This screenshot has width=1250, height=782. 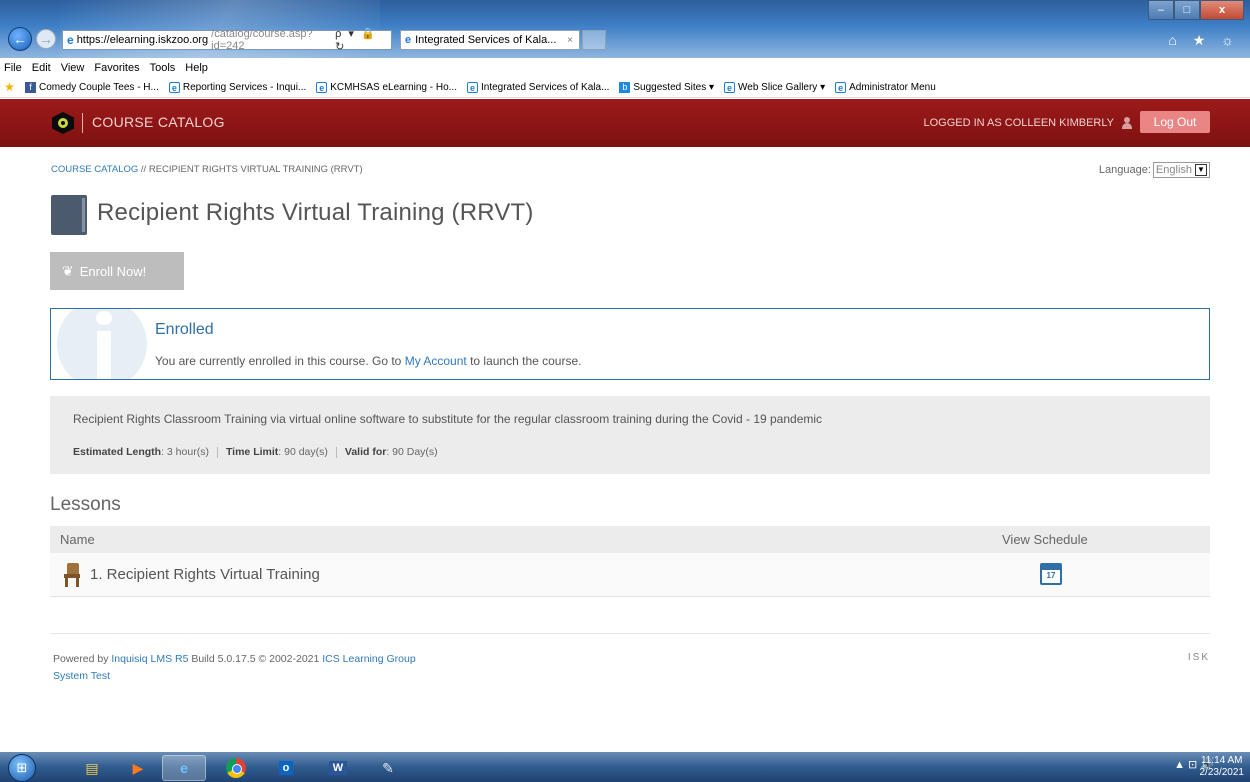 I want to click on breadcrumb-current: RECIPIENT RIGHTS VIRTUAL TRAINING (RRVT), so click(x=255, y=169).